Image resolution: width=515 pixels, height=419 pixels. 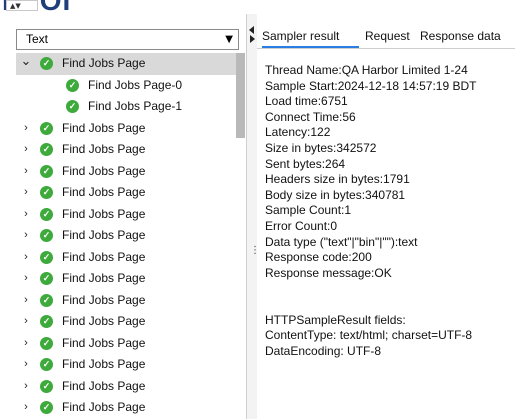 What do you see at coordinates (310, 37) in the screenshot?
I see `tab-sampler-result: Sampler result` at bounding box center [310, 37].